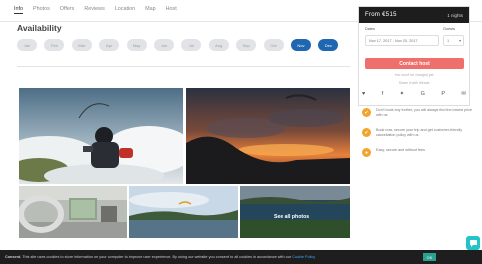 The image size is (482, 264). I want to click on feature-text: Easy, secure and without fees, so click(400, 150).